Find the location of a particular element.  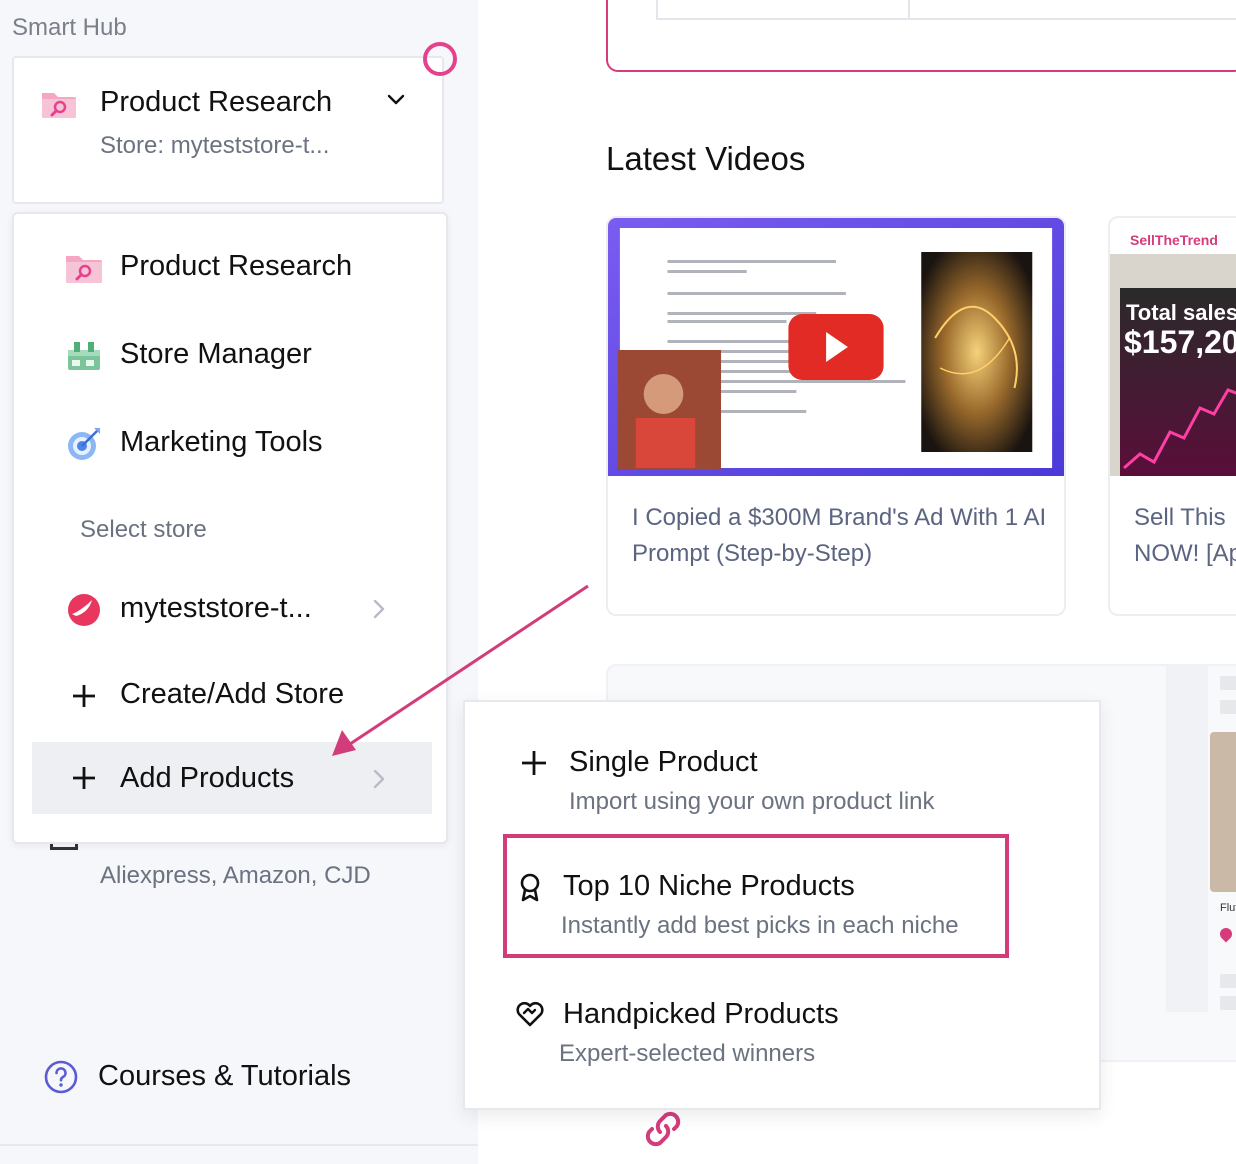

select-store-label: Select store is located at coordinates (143, 529).